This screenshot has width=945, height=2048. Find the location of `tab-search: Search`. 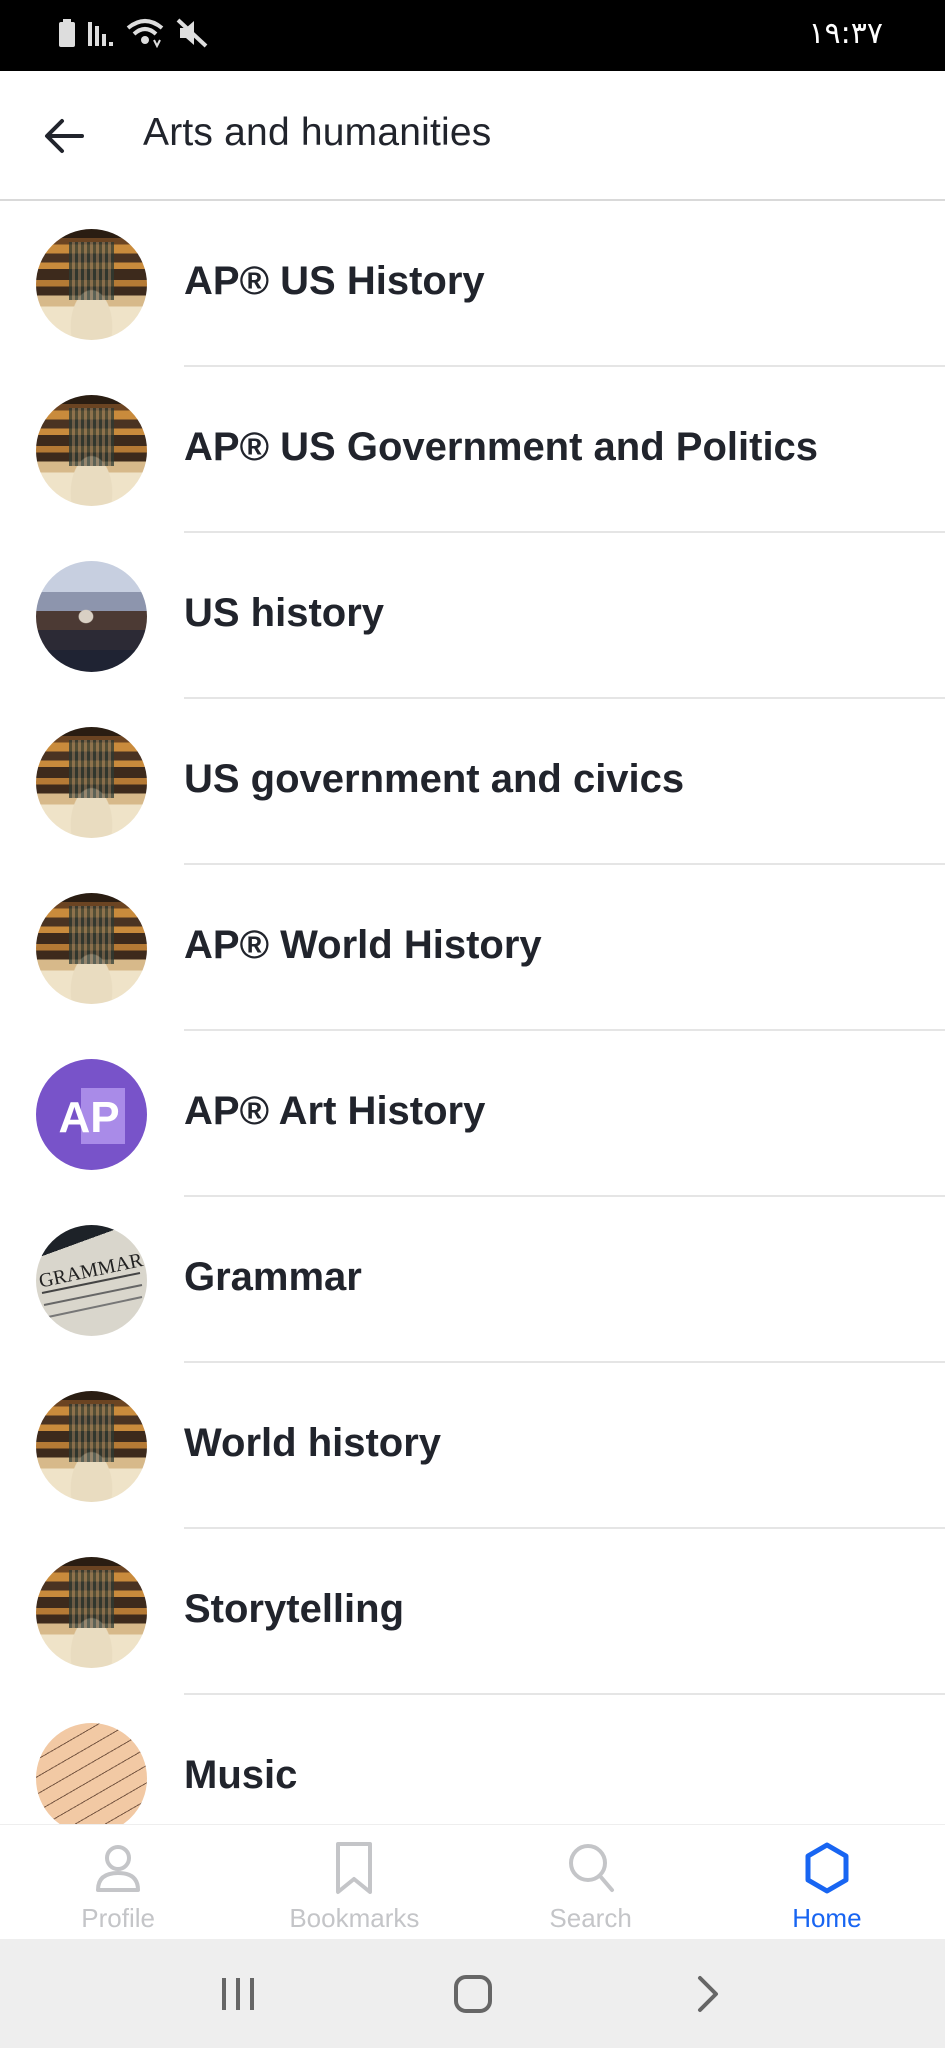

tab-search: Search is located at coordinates (591, 1882).